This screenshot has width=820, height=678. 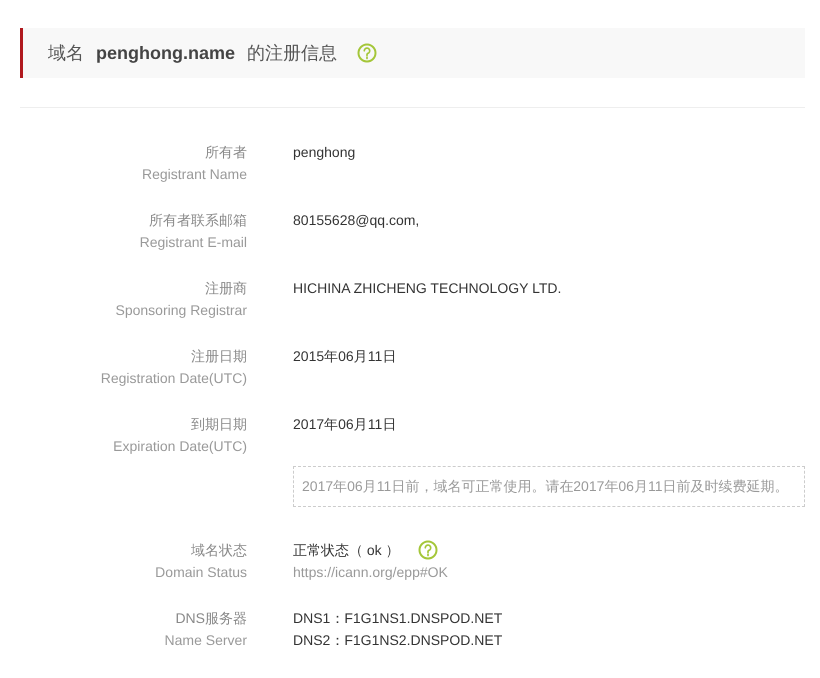 I want to click on field-label: 注册商, so click(x=226, y=288).